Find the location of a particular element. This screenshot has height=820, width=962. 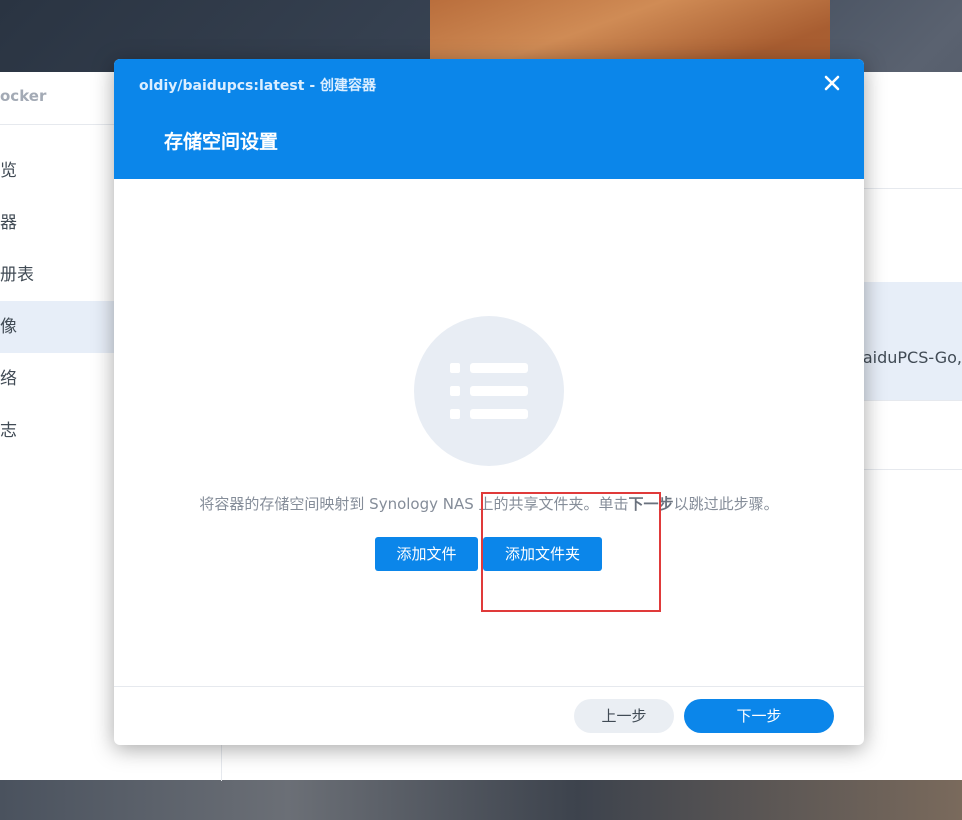

description-next-step: 下一步 is located at coordinates (651, 504).